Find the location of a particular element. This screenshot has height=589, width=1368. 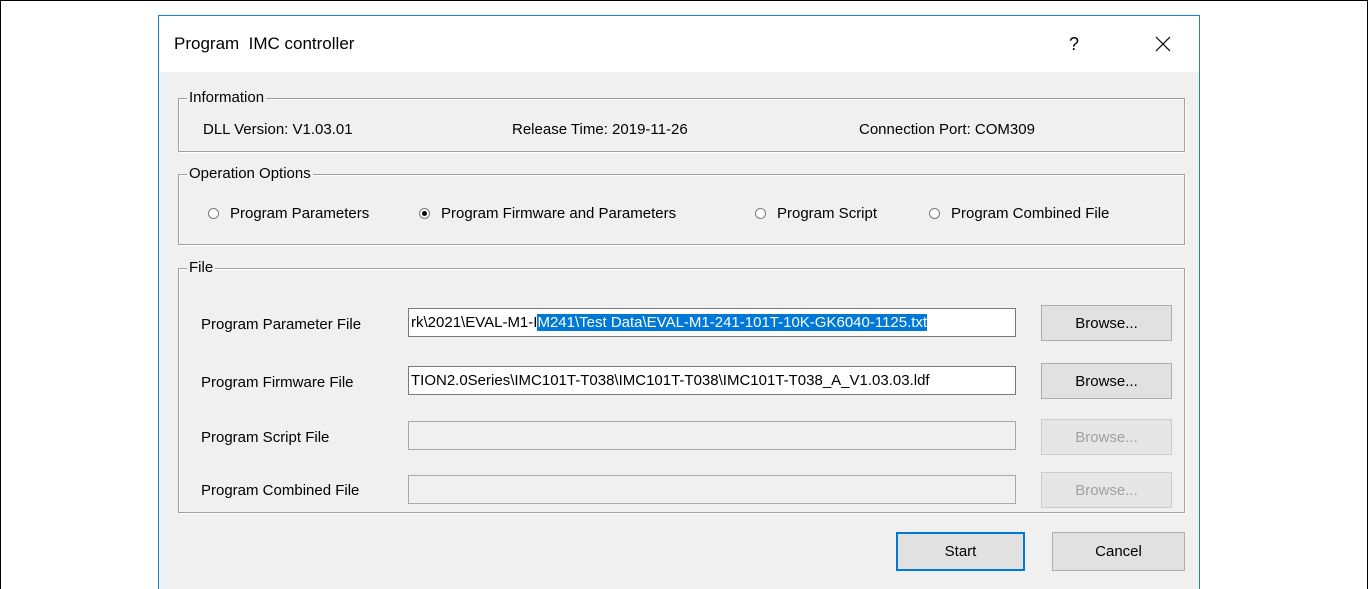

radio-program-combined-file: Program Combined File is located at coordinates (1019, 213).